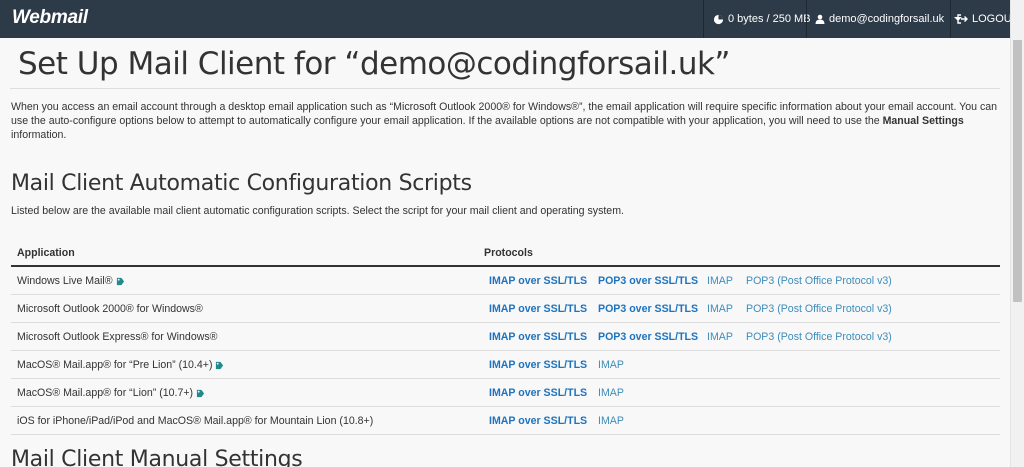  Describe the element at coordinates (46, 253) in the screenshot. I see `column-header-application: Application` at that location.